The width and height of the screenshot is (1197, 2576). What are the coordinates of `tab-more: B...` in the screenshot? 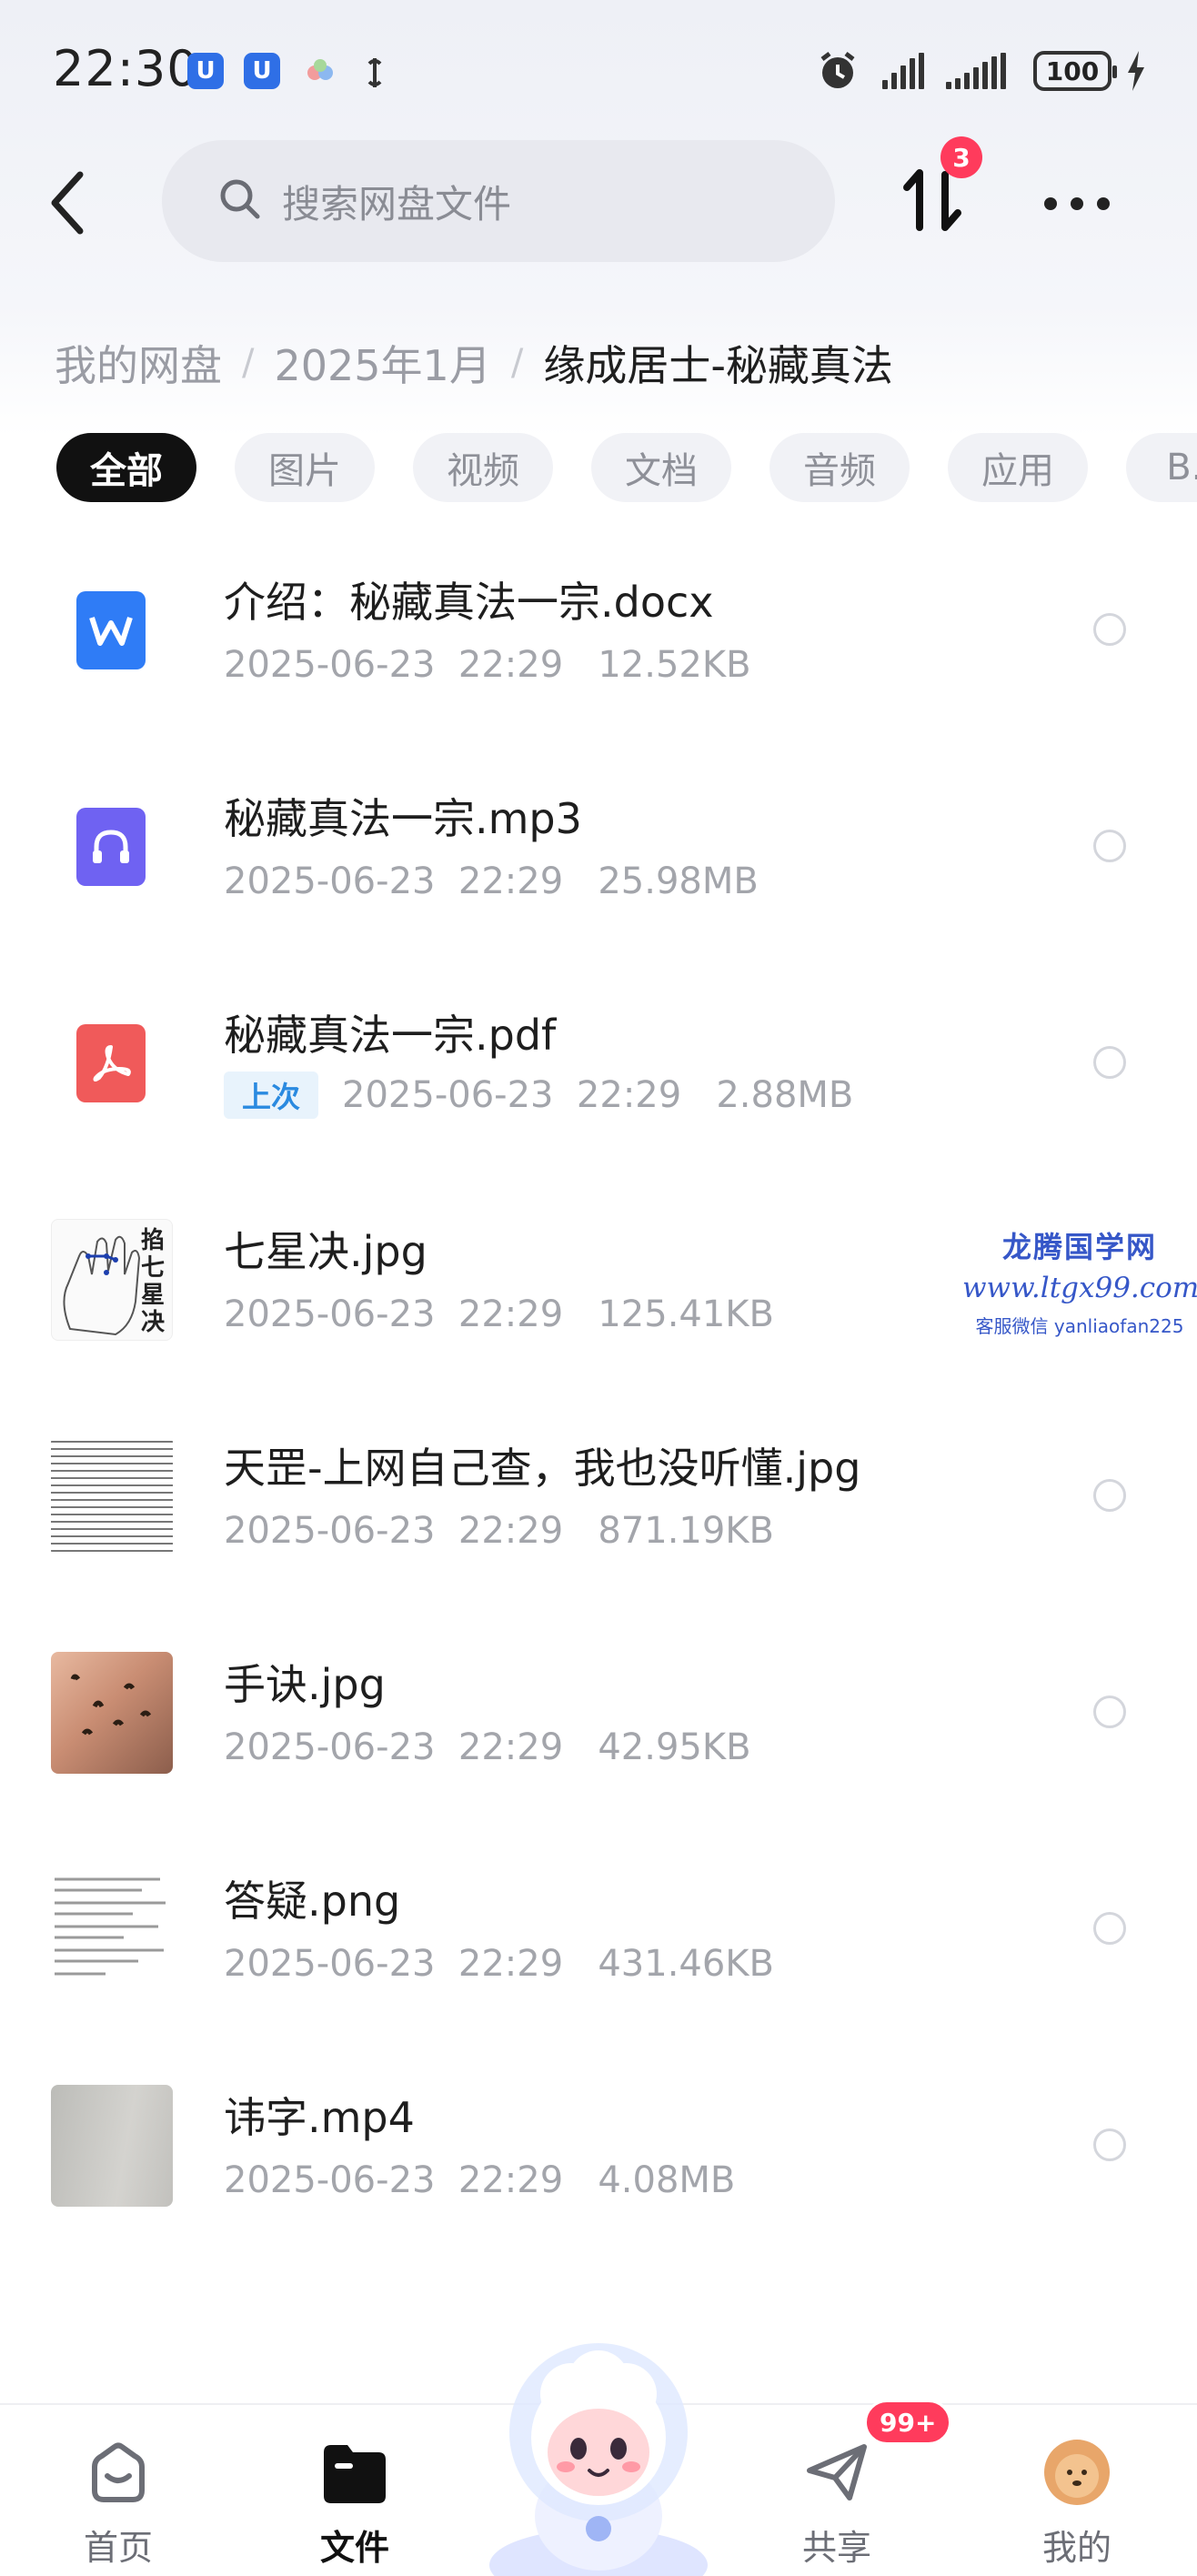 It's located at (1161, 467).